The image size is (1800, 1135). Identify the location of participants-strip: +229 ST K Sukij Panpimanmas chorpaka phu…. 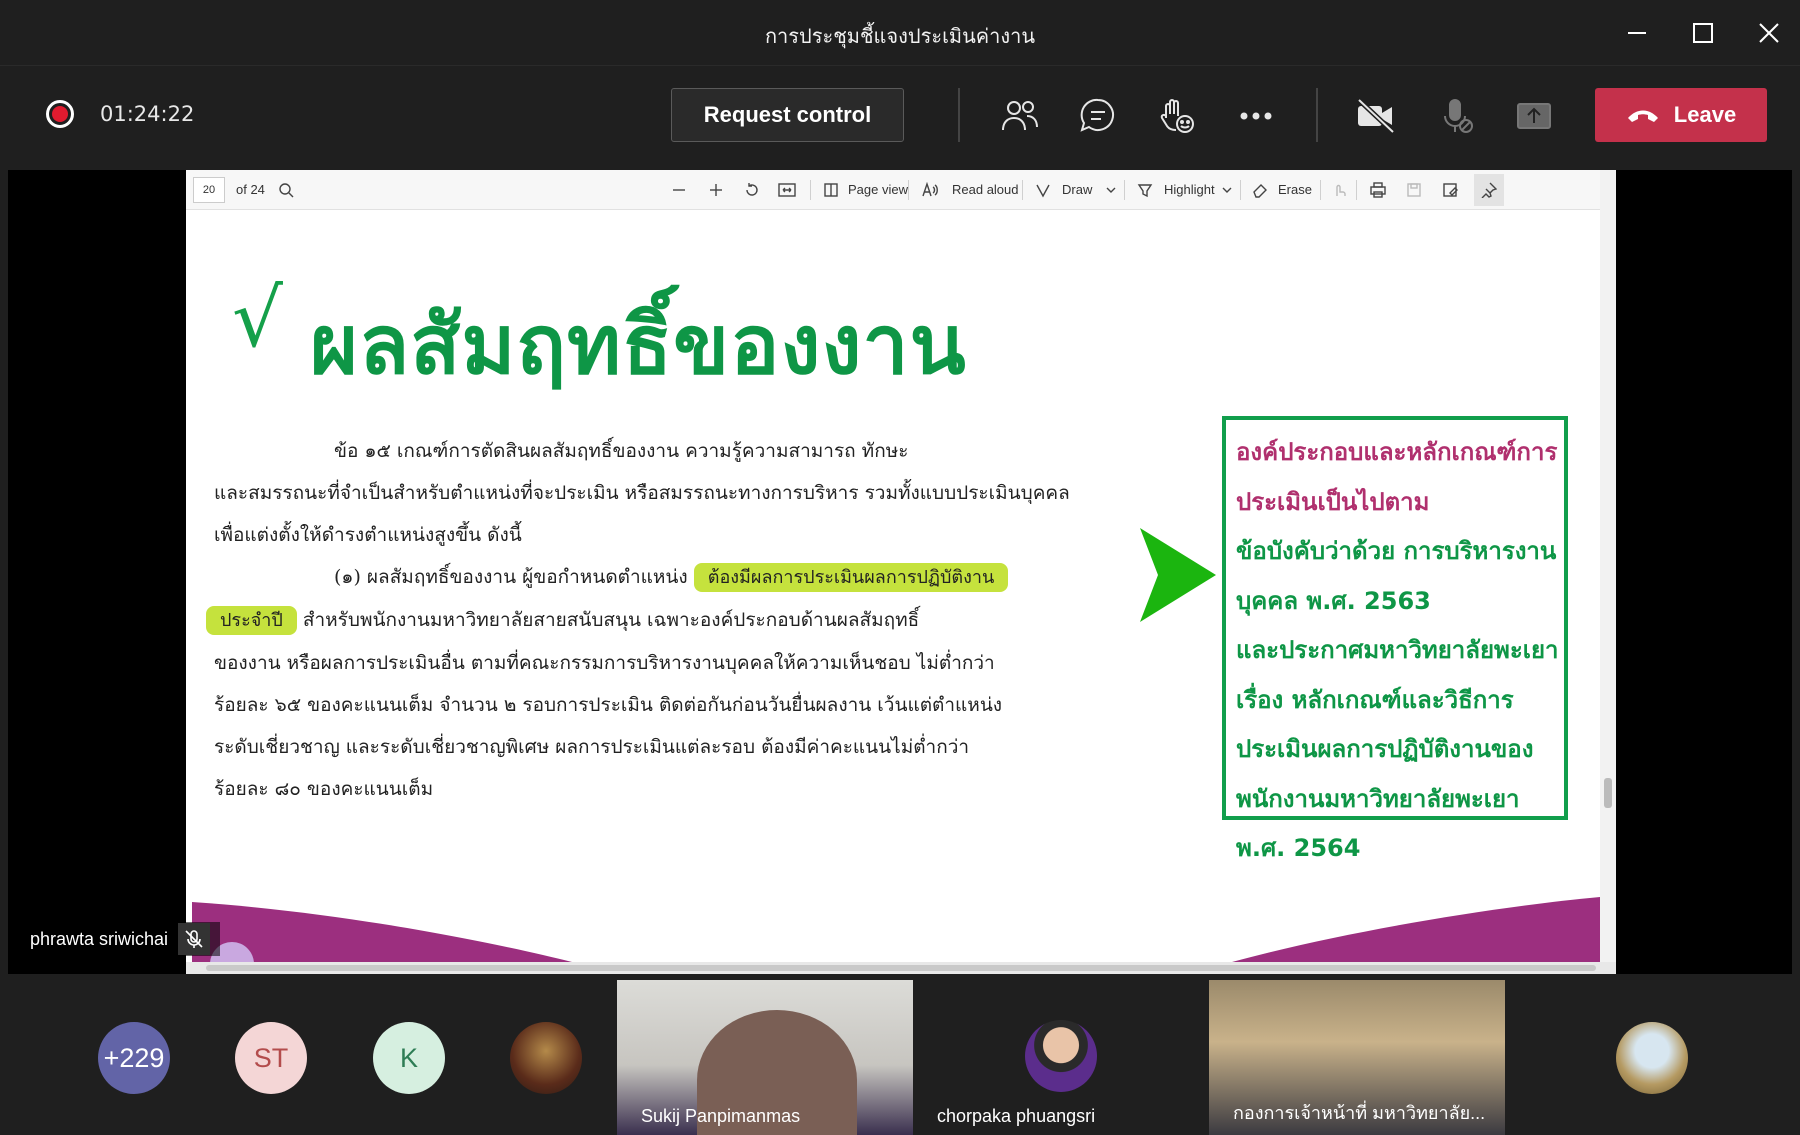
(900, 1056).